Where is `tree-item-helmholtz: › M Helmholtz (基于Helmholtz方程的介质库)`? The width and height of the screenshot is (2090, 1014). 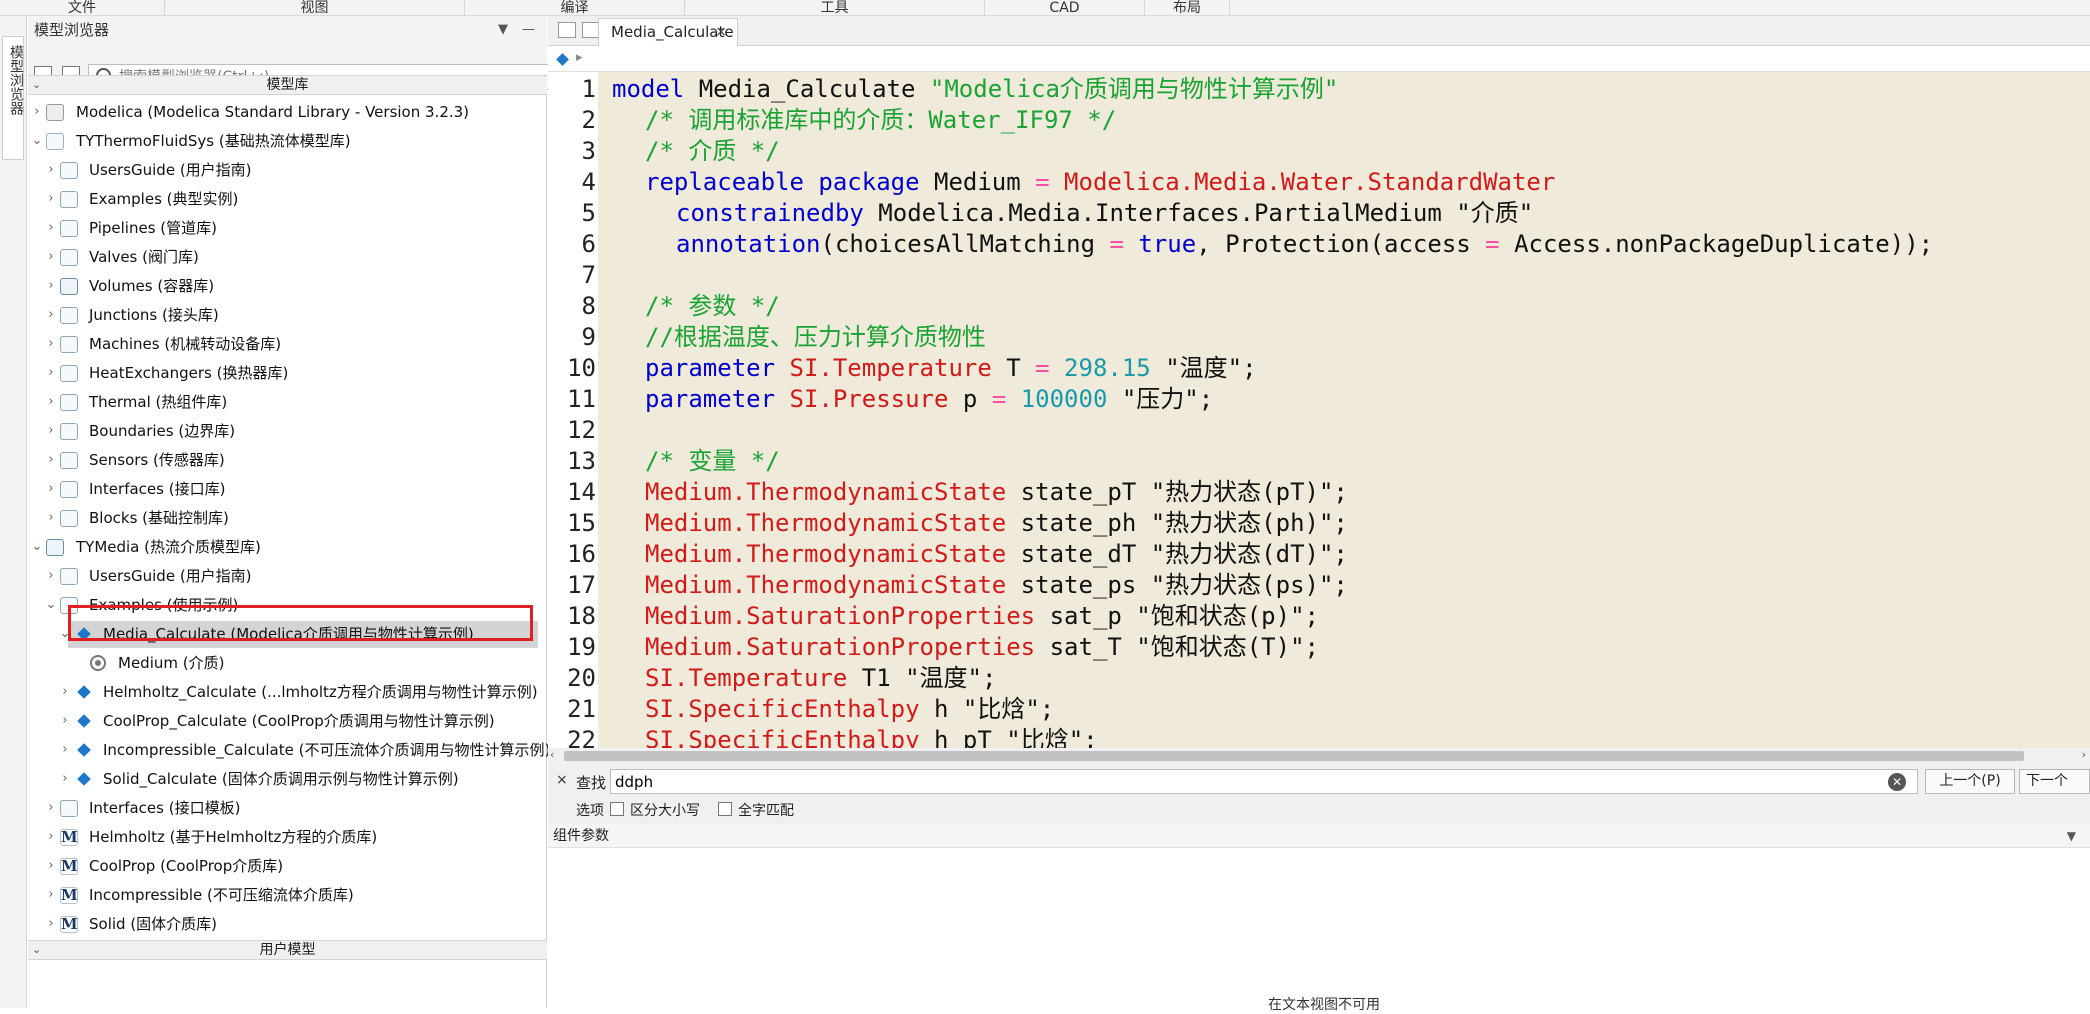
tree-item-helmholtz: › M Helmholtz (基于Helmholtz方程的介质库) is located at coordinates (287, 837).